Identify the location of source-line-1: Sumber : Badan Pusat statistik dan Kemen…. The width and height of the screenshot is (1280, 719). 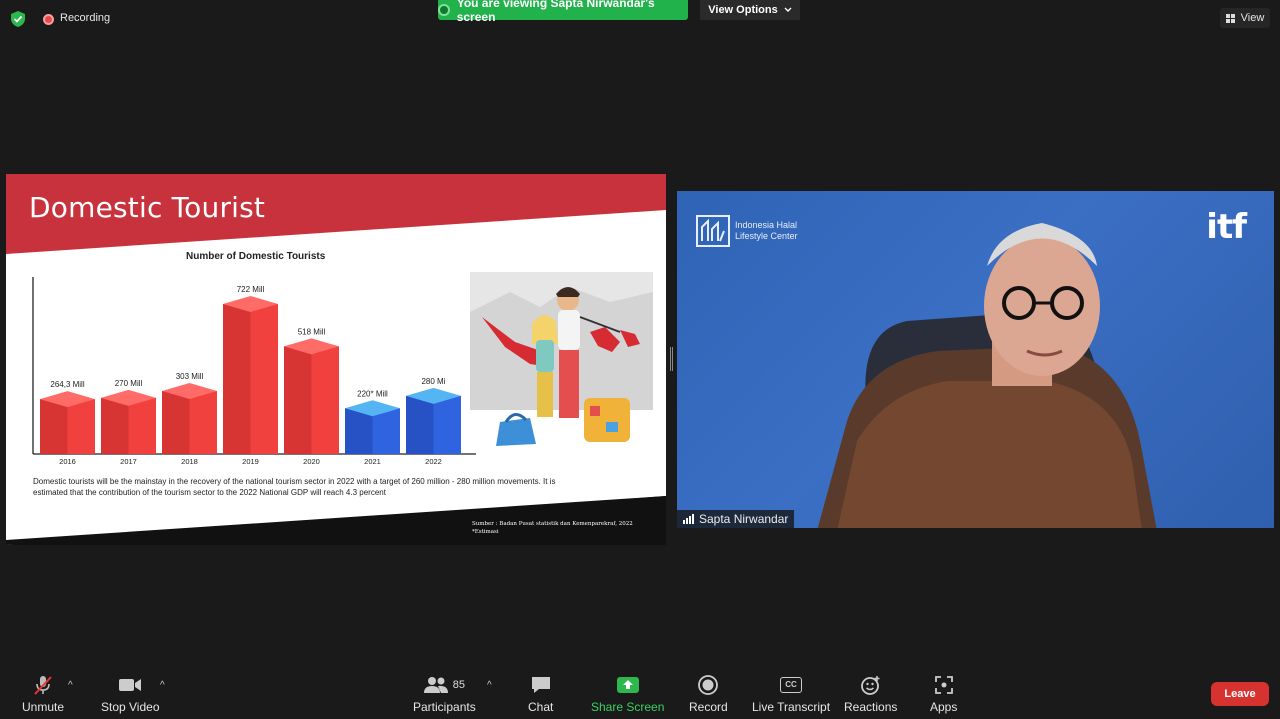
(552, 524).